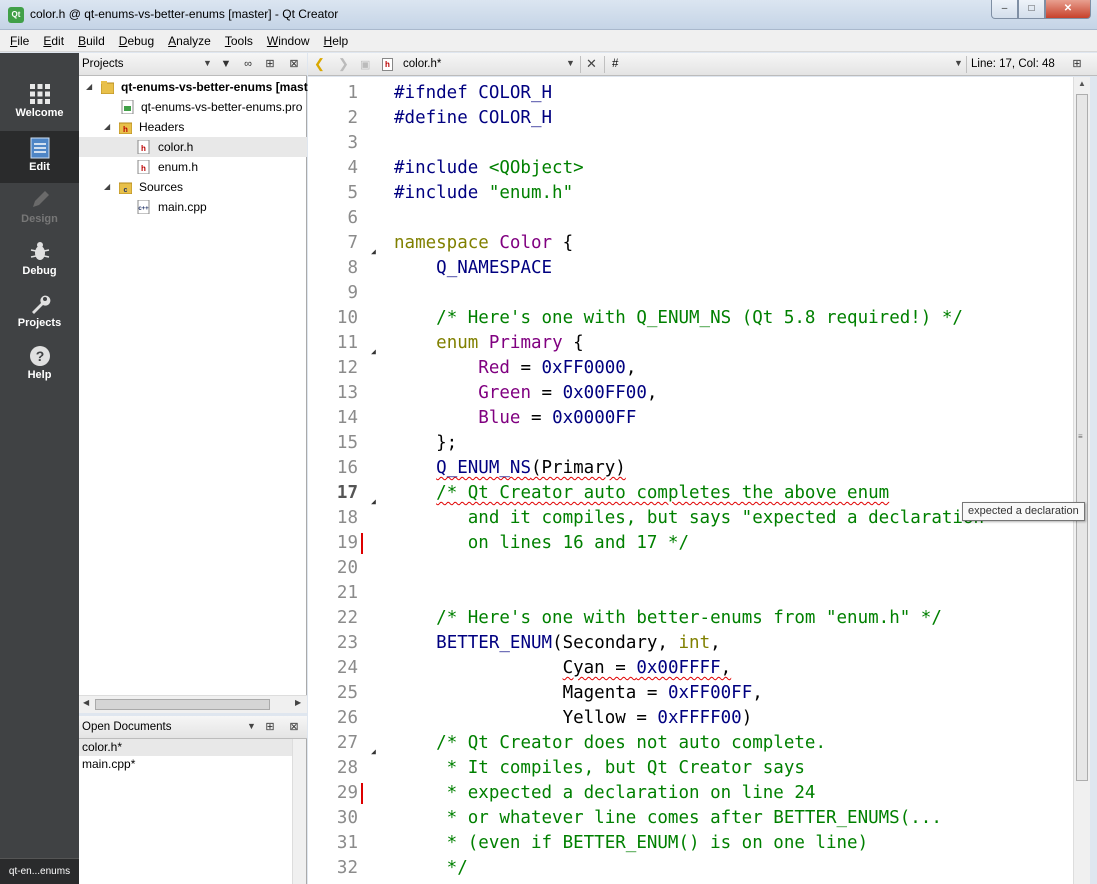 The image size is (1097, 884). Describe the element at coordinates (201, 87) in the screenshot. I see `tree-item-project: ◢ qt-enums-vs-better-enums [master]` at that location.